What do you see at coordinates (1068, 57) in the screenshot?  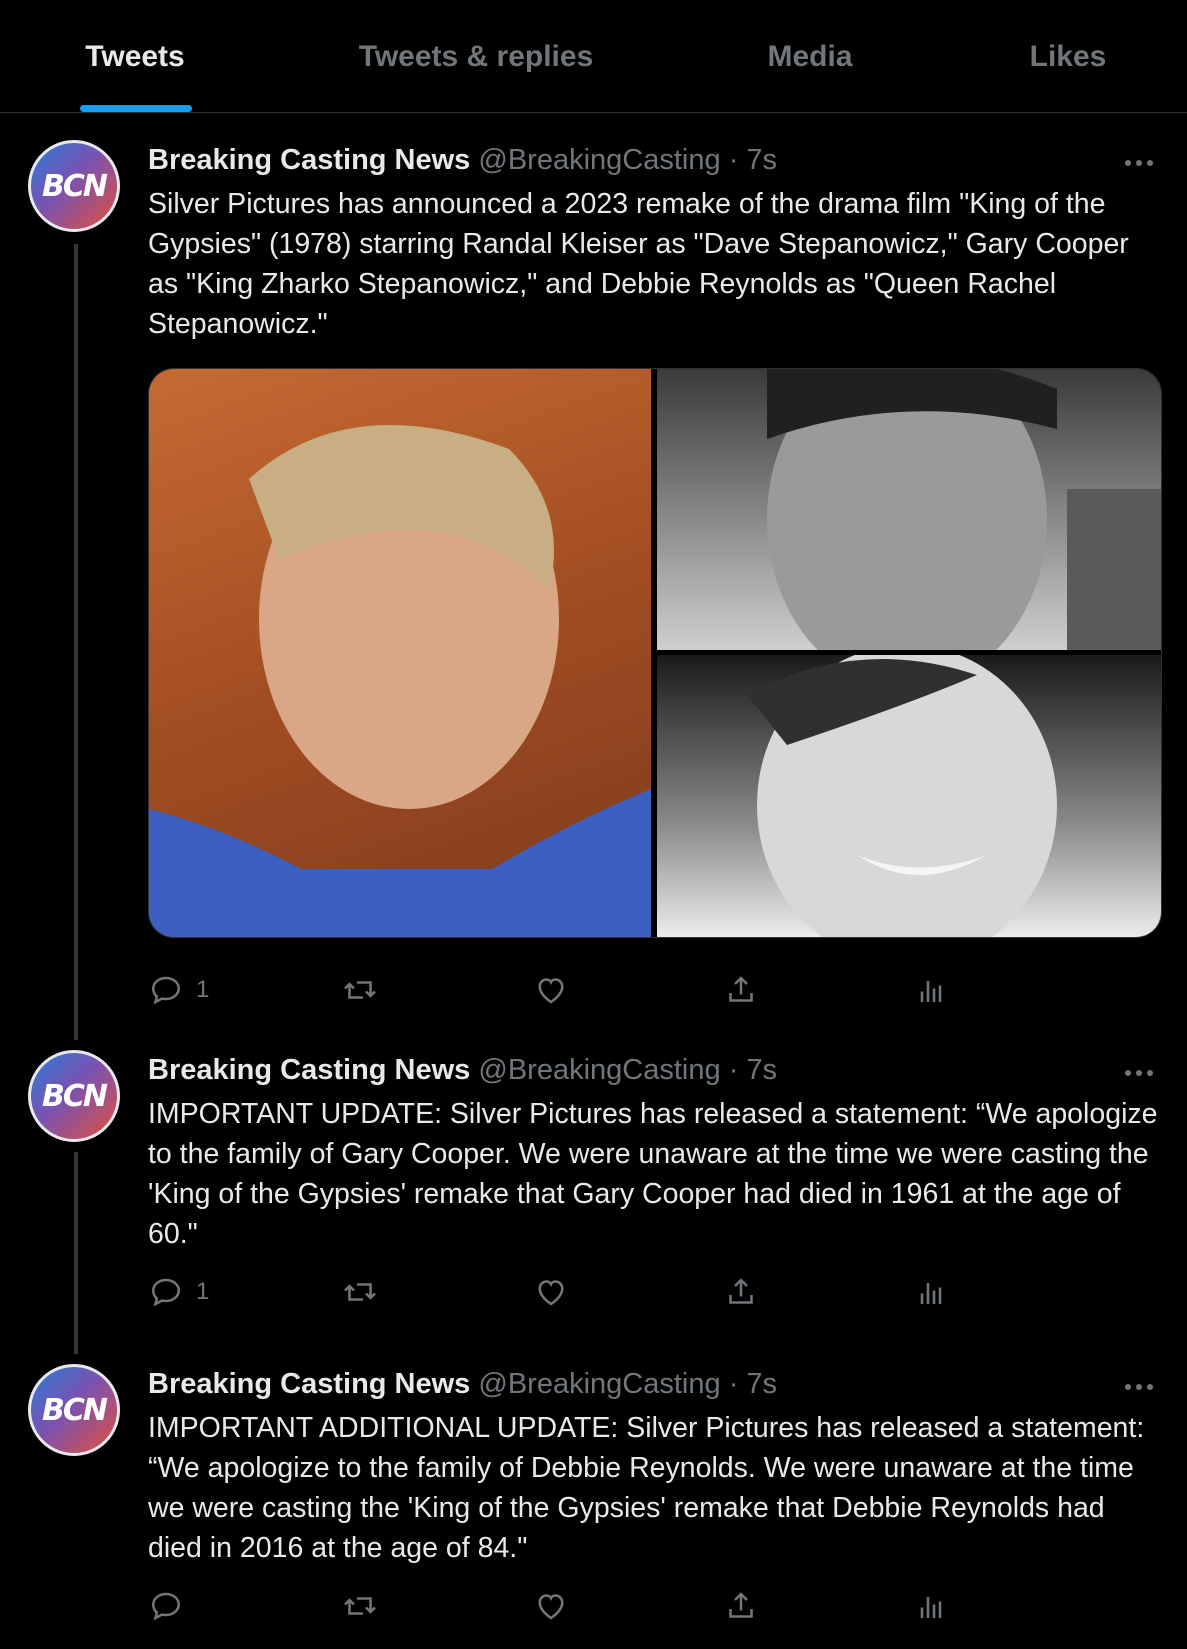 I see `tab-likes: Likes` at bounding box center [1068, 57].